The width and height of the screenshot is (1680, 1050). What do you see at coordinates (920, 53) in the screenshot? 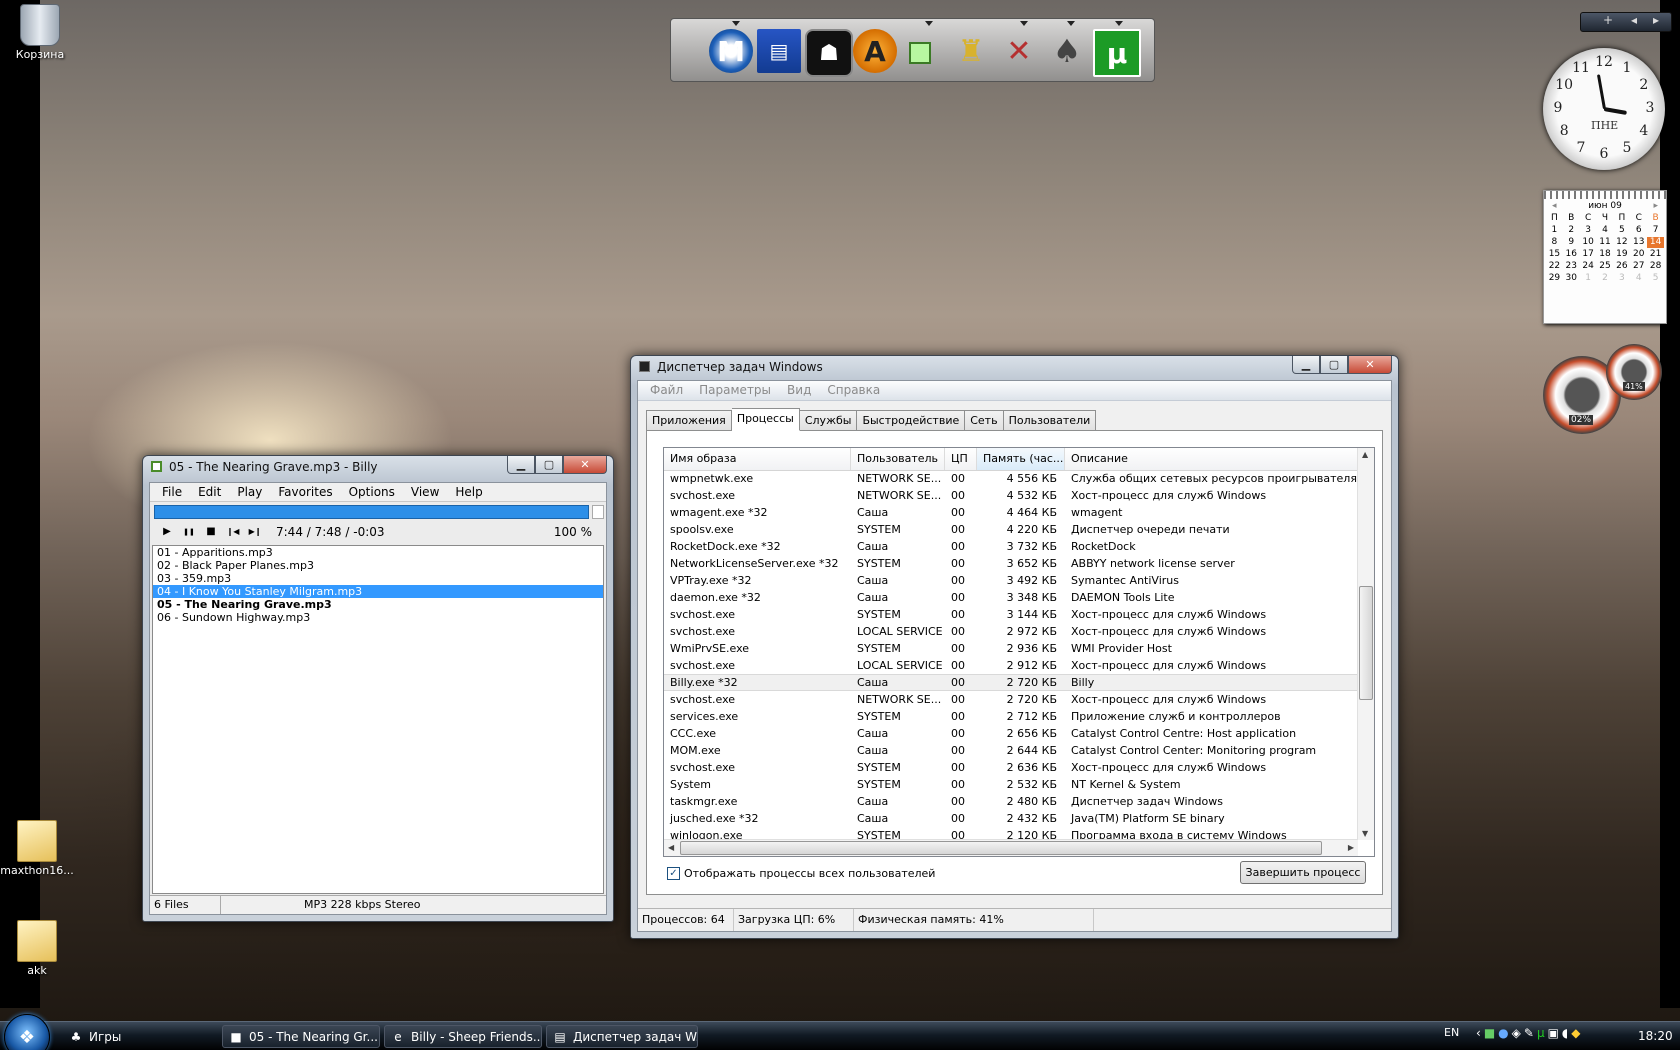
I see `green-square-icon` at bounding box center [920, 53].